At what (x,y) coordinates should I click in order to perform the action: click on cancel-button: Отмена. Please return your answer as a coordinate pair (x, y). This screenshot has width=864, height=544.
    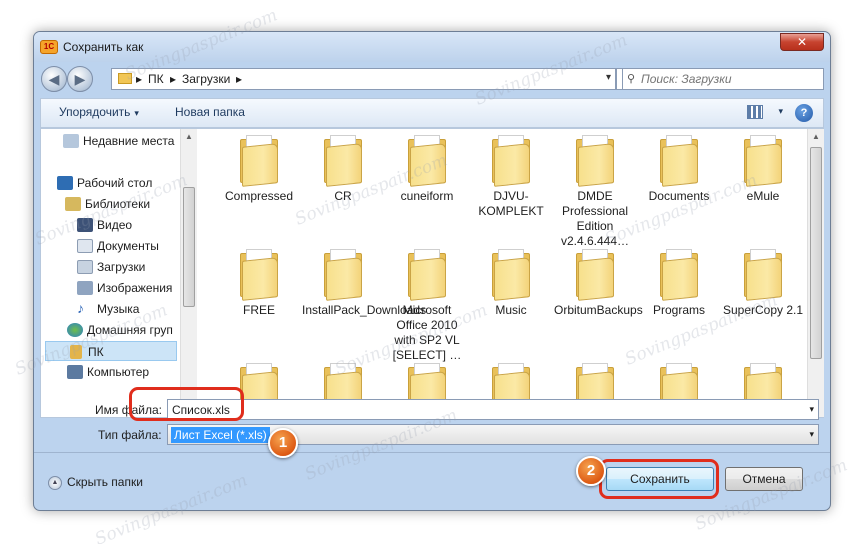
    Looking at the image, I should click on (764, 479).